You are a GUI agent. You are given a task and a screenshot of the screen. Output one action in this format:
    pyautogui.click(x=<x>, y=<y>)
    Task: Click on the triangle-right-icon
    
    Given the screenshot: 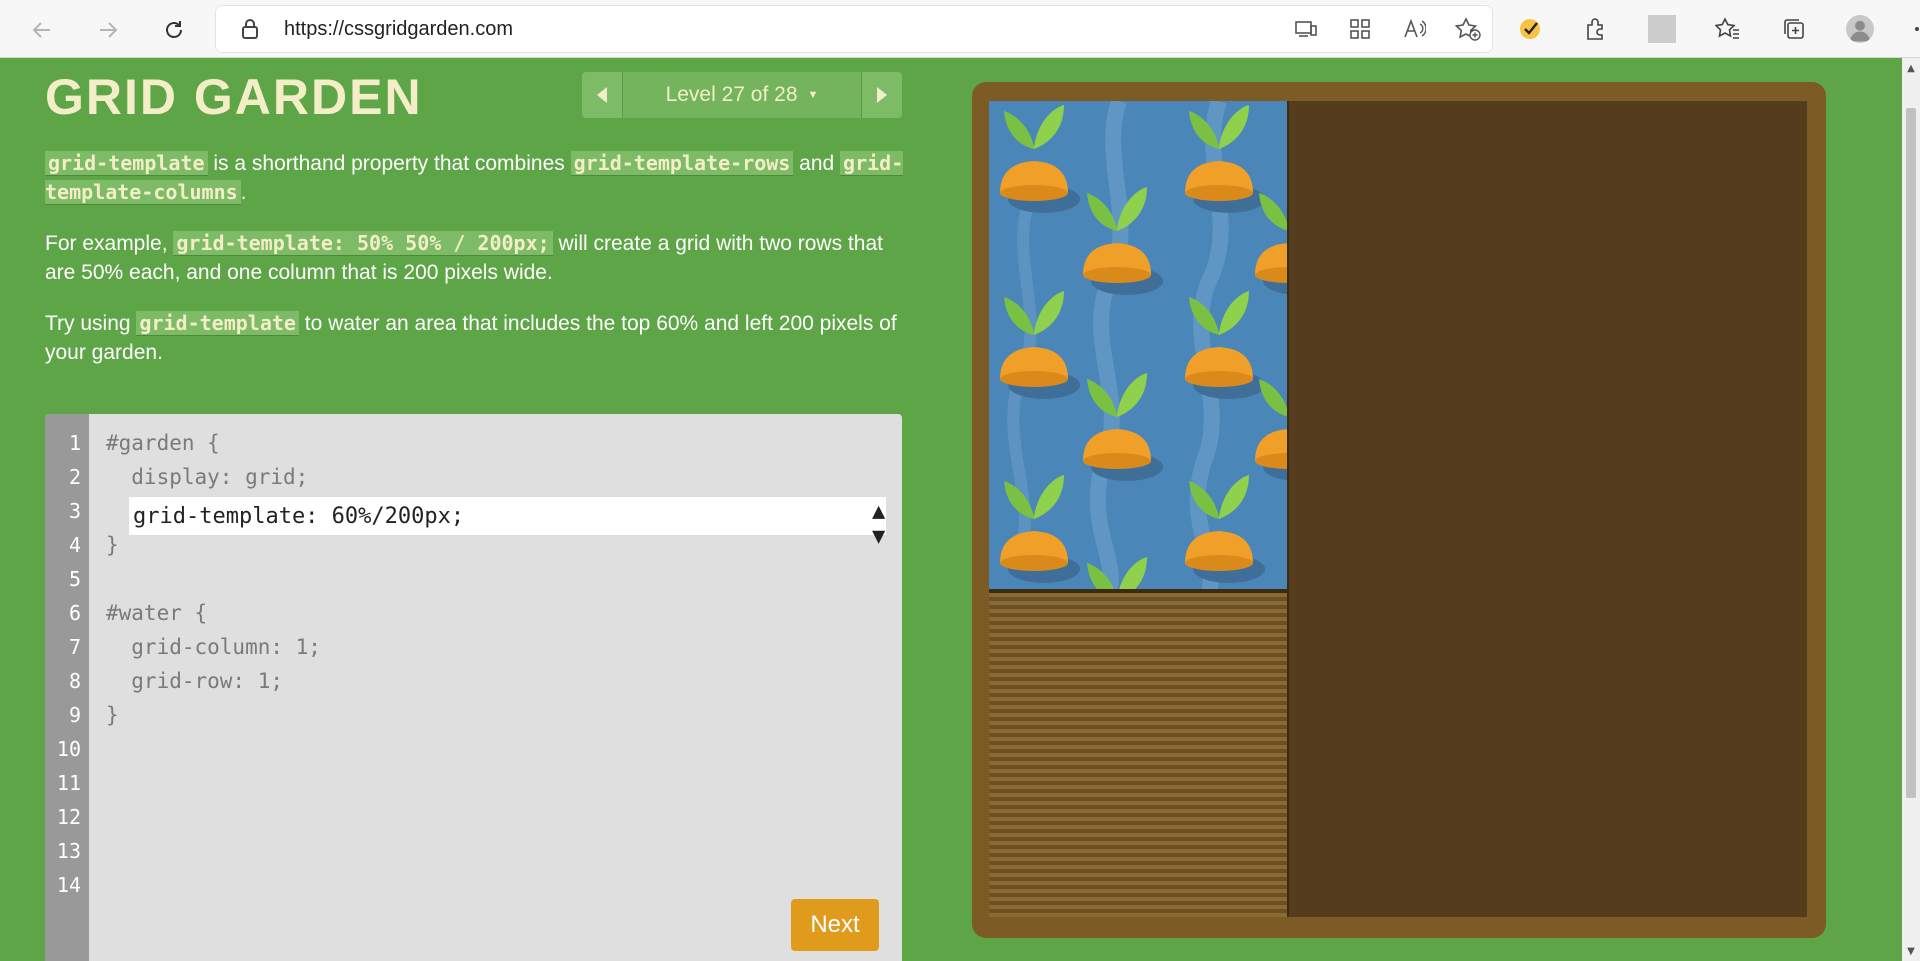 What is the action you would take?
    pyautogui.click(x=882, y=95)
    